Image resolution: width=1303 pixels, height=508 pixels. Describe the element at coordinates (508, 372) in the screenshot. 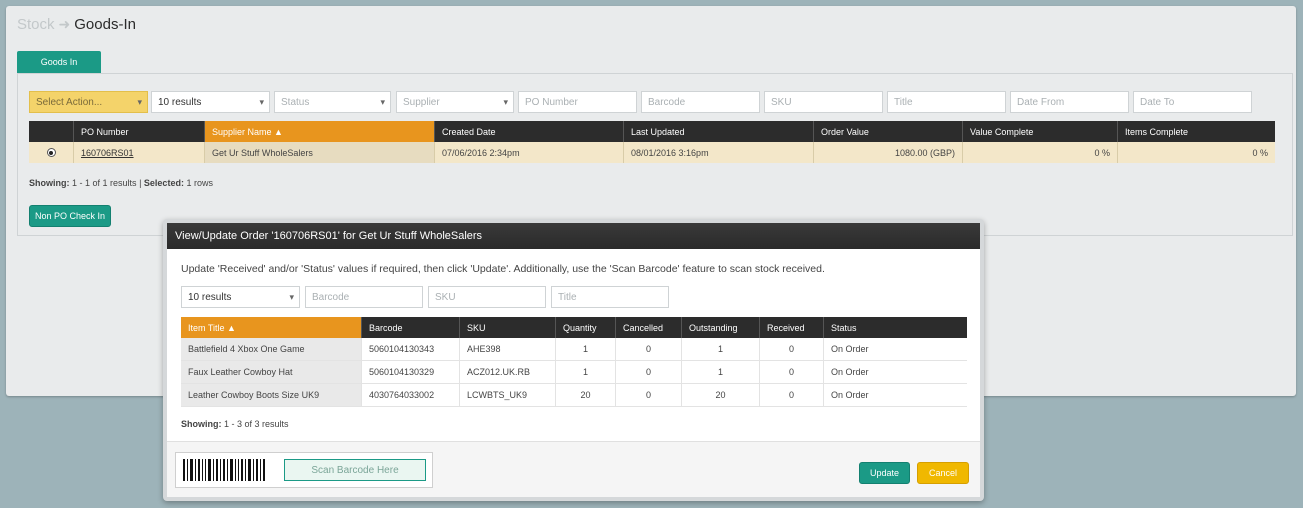

I see `item-sku-cell: ACZ012.UK.RB` at that location.